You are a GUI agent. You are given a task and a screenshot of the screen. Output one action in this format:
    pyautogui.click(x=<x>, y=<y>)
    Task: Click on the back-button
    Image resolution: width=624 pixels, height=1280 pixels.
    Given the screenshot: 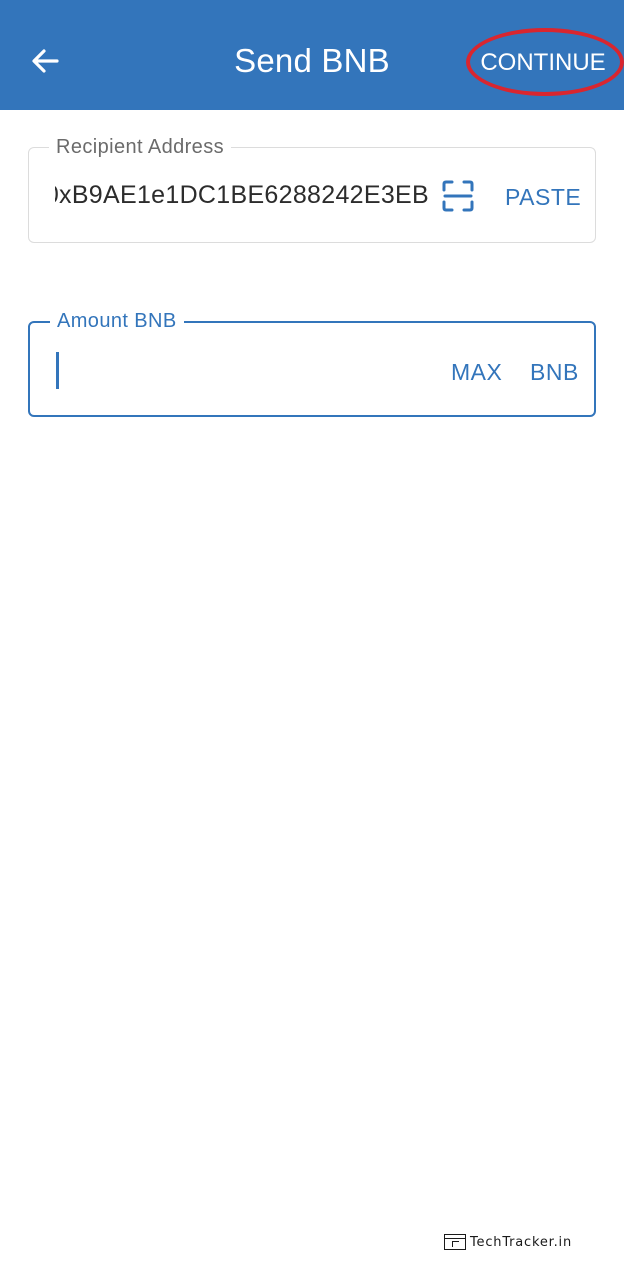 What is the action you would take?
    pyautogui.click(x=45, y=61)
    